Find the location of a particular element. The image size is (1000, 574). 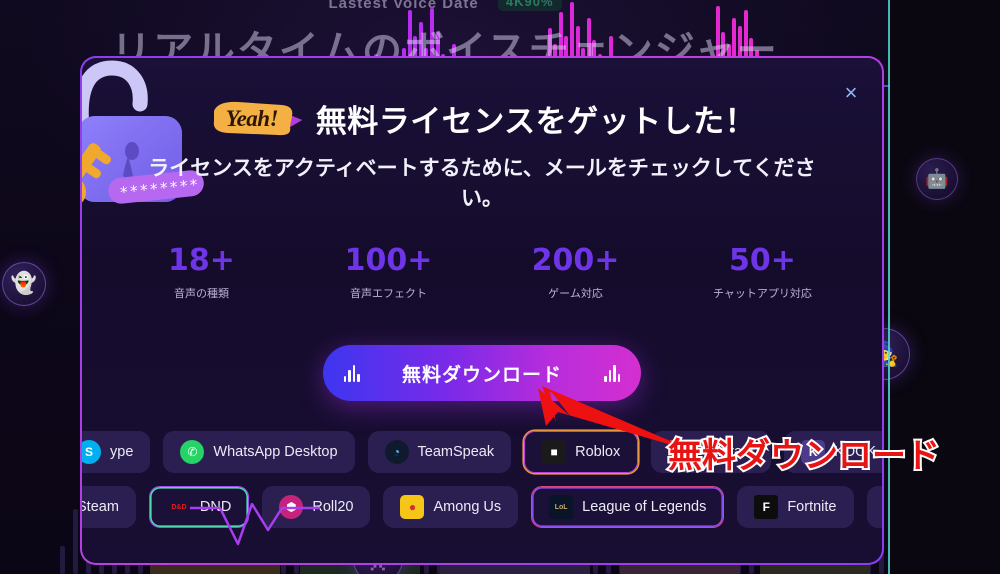

stat-item: 100+ 音声エフェクト is located at coordinates (389, 272).